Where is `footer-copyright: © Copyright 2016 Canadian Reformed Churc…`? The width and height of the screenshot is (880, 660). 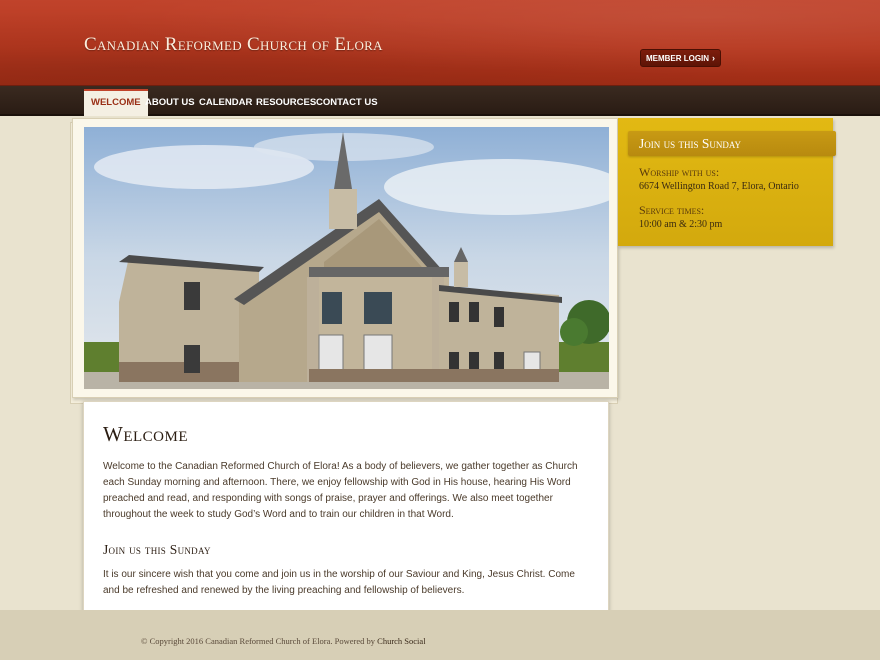
footer-copyright: © Copyright 2016 Canadian Reformed Churc… is located at coordinates (283, 641).